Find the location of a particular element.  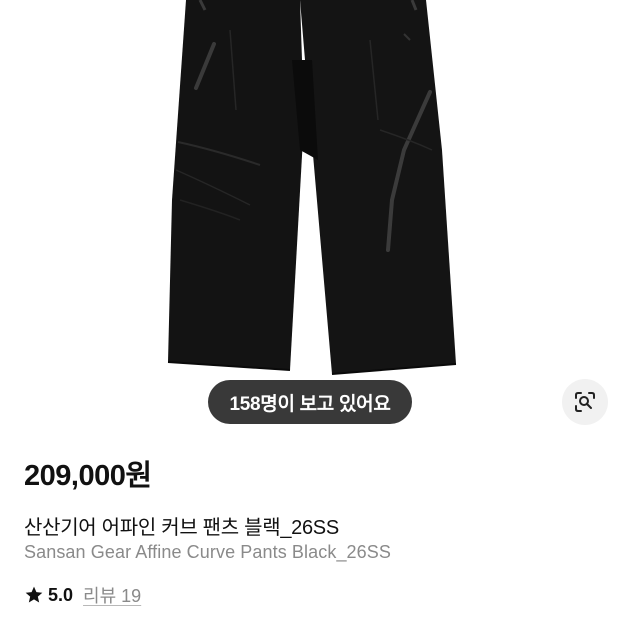

viewers-count-text: 158명이 보고 있어요 is located at coordinates (310, 404).